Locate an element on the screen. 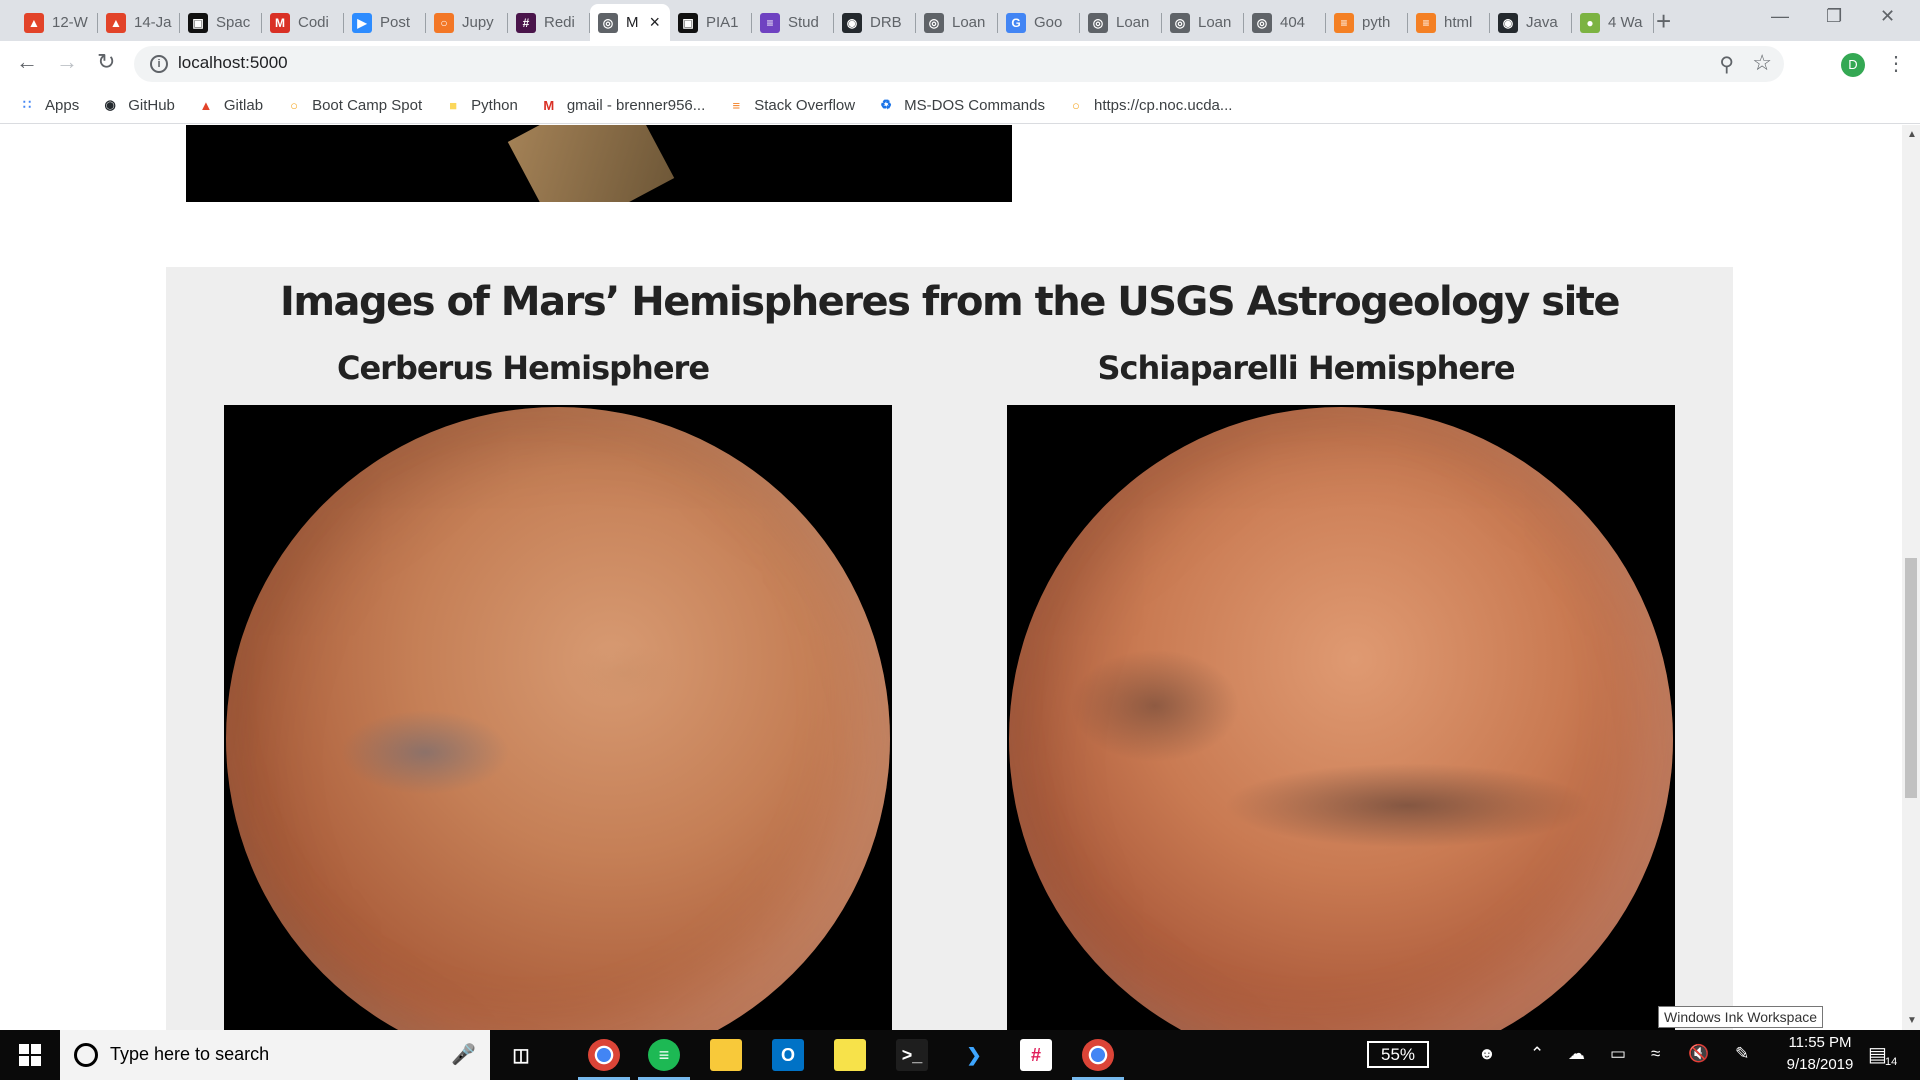  terminal-icon: >_ is located at coordinates (912, 1055).